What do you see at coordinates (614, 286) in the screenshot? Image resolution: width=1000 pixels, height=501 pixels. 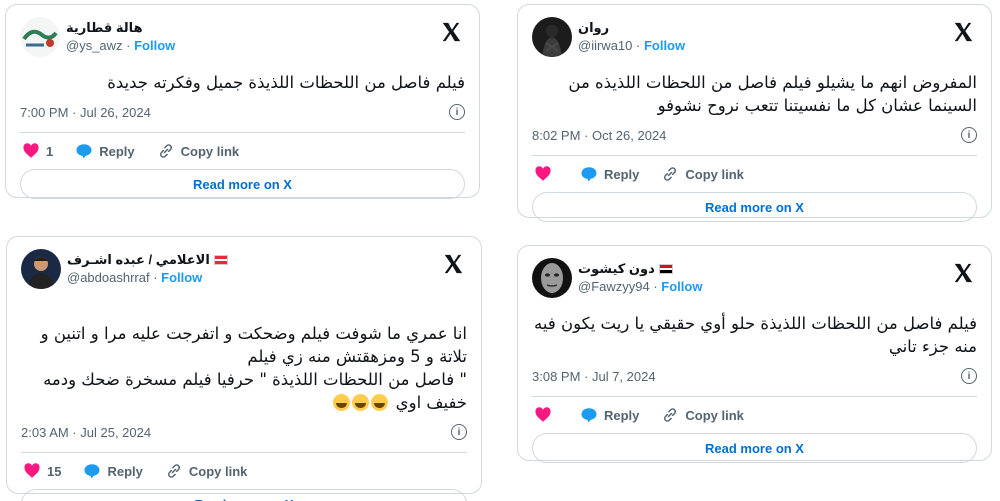 I see `handle: @Fawzyy94` at bounding box center [614, 286].